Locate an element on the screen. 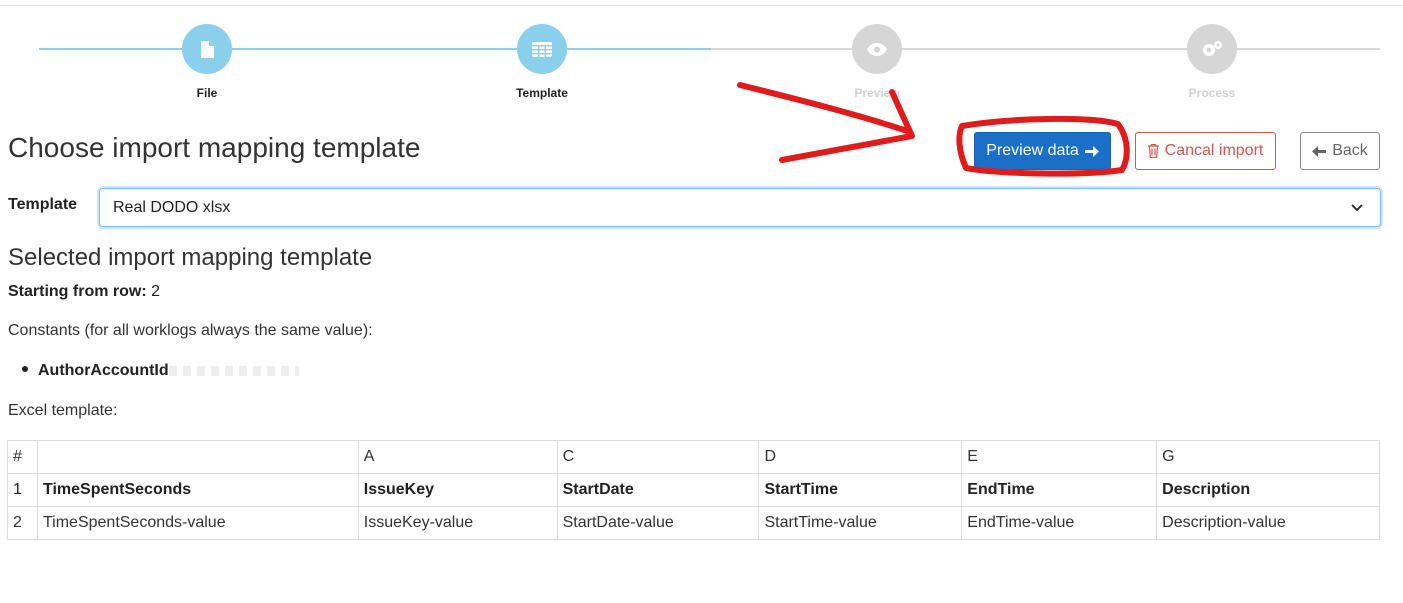 The height and width of the screenshot is (603, 1403). step-preview-circle is located at coordinates (877, 49).